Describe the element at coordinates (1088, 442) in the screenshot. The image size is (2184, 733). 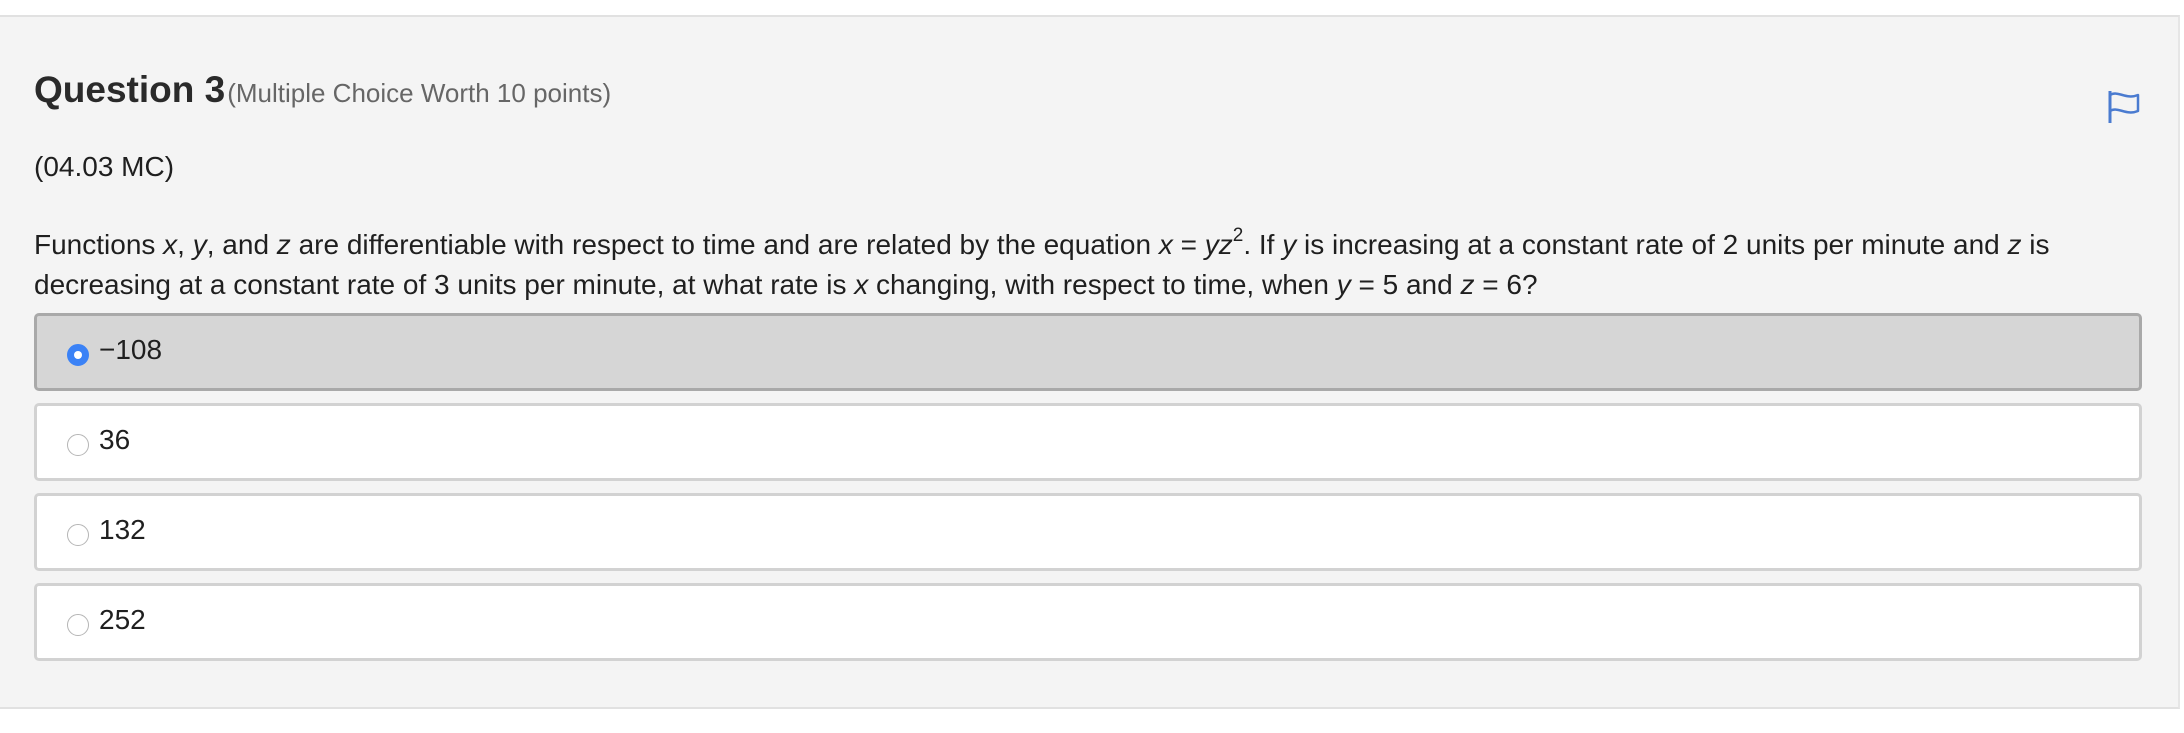
I see `answer-choice-2: 36` at that location.